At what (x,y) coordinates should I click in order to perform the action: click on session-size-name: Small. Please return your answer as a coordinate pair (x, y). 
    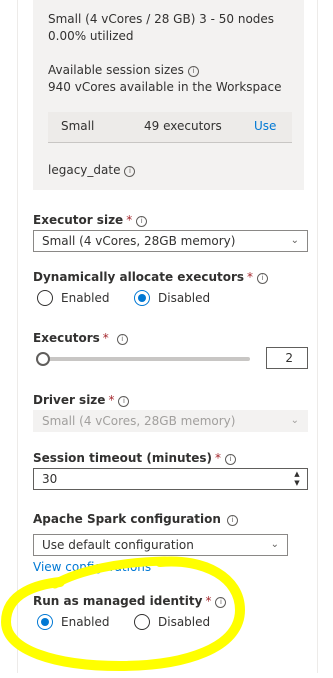
    Looking at the image, I should click on (78, 126).